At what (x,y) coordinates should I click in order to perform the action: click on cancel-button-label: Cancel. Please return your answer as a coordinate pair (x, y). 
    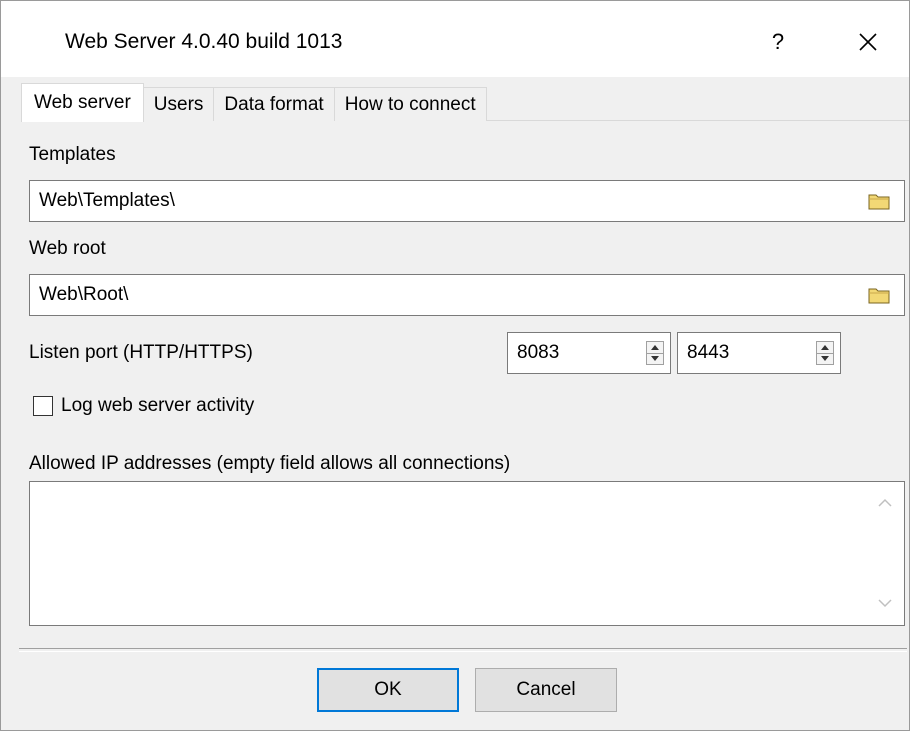
    Looking at the image, I should click on (546, 689).